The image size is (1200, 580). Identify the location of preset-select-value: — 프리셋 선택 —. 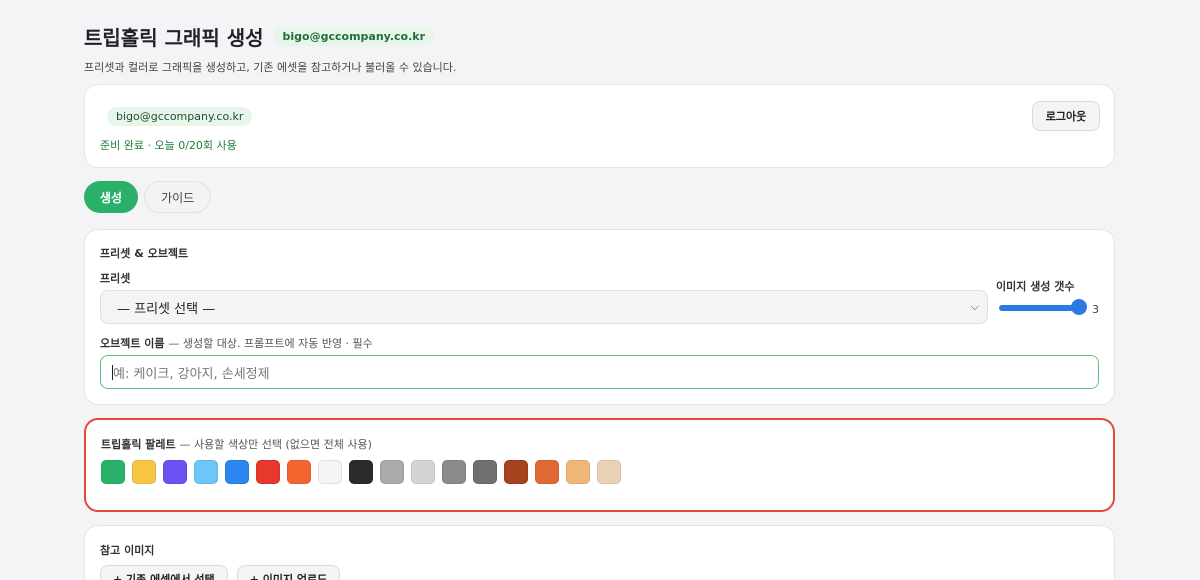
(166, 309).